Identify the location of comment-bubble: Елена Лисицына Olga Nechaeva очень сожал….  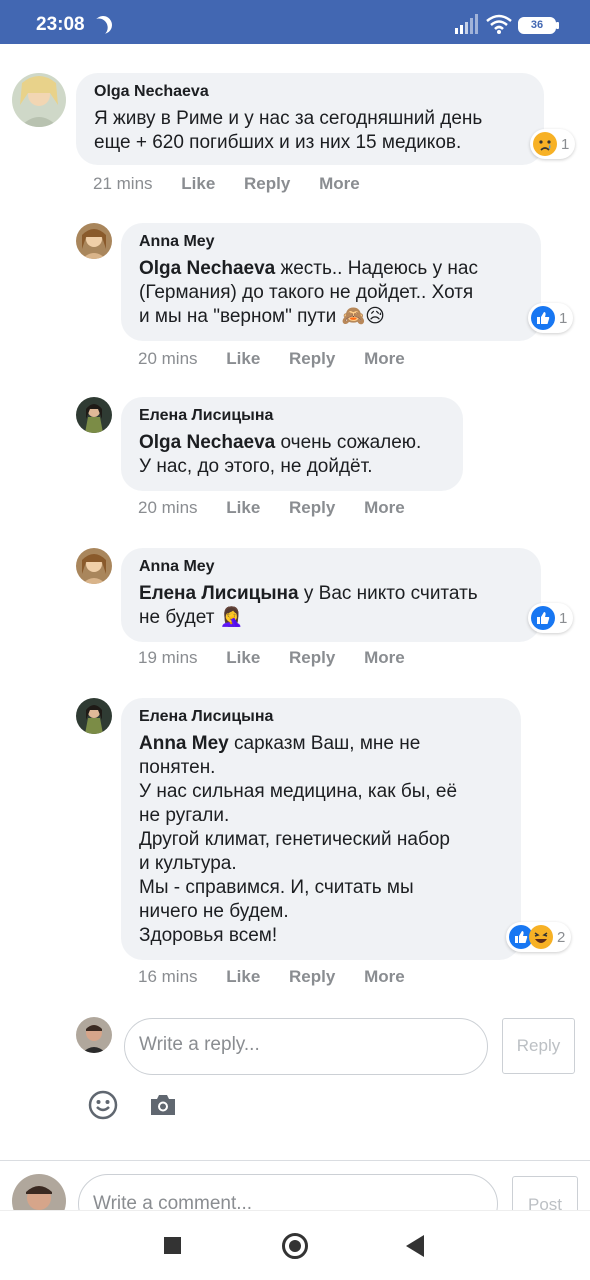
(292, 444).